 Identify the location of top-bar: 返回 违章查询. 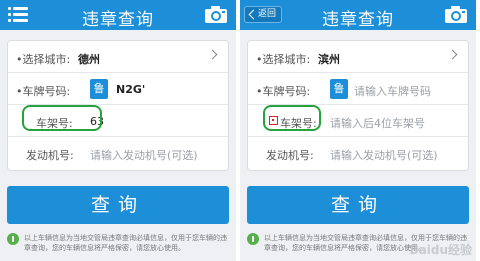
(358, 15).